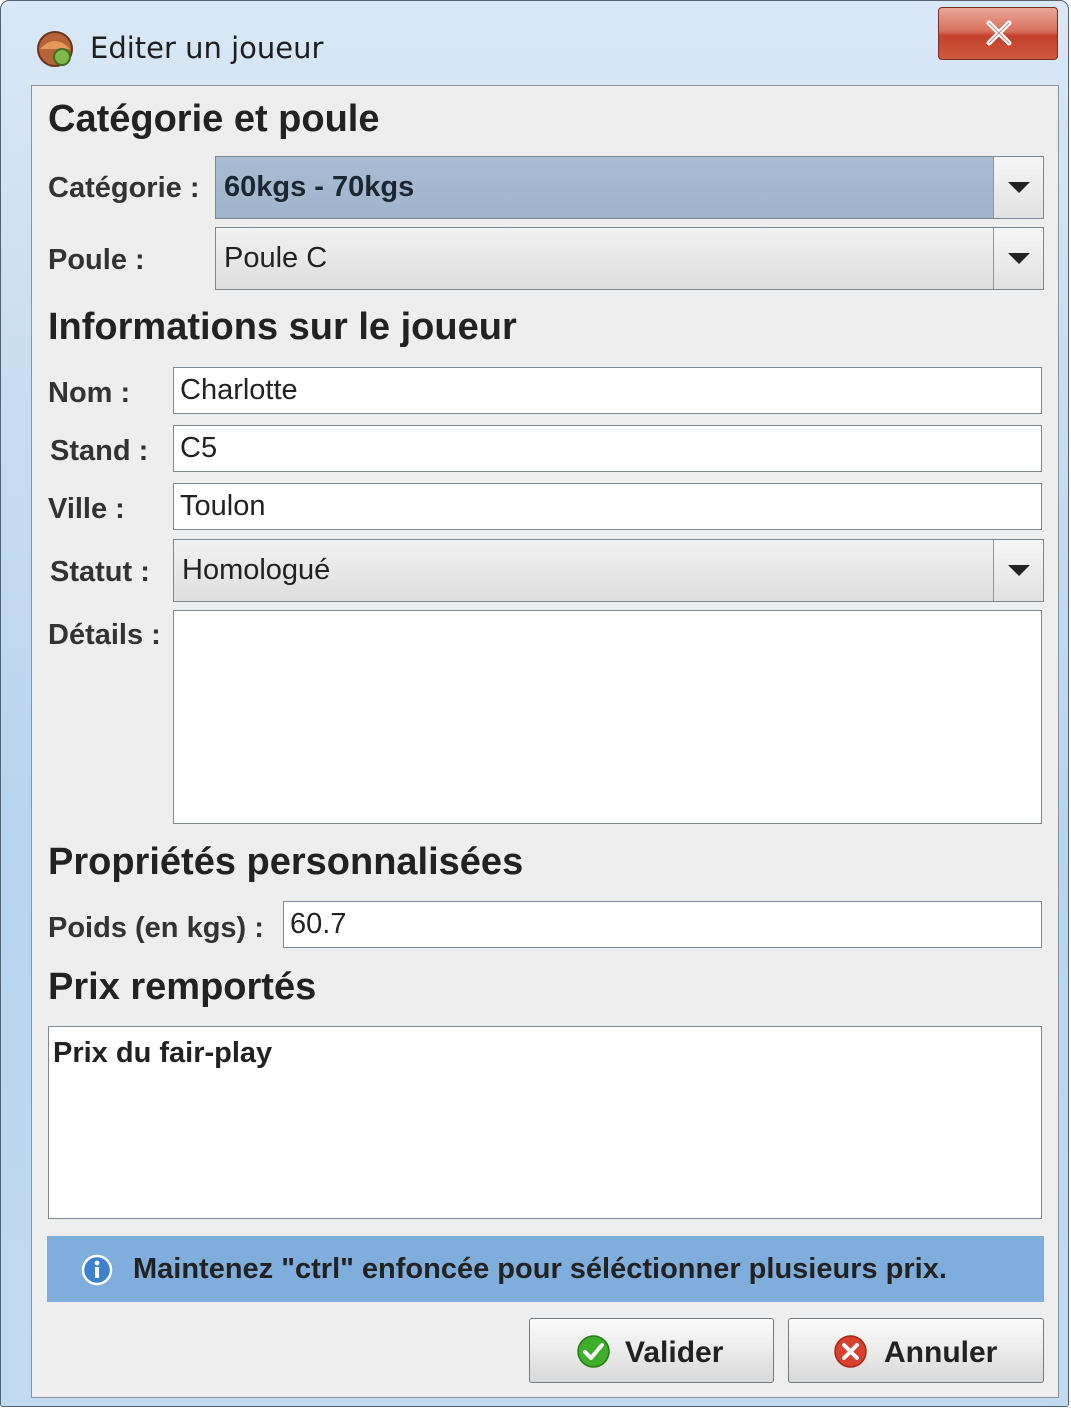  Describe the element at coordinates (545, 1122) in the screenshot. I see `prizes-list: Prix du fair-play` at that location.